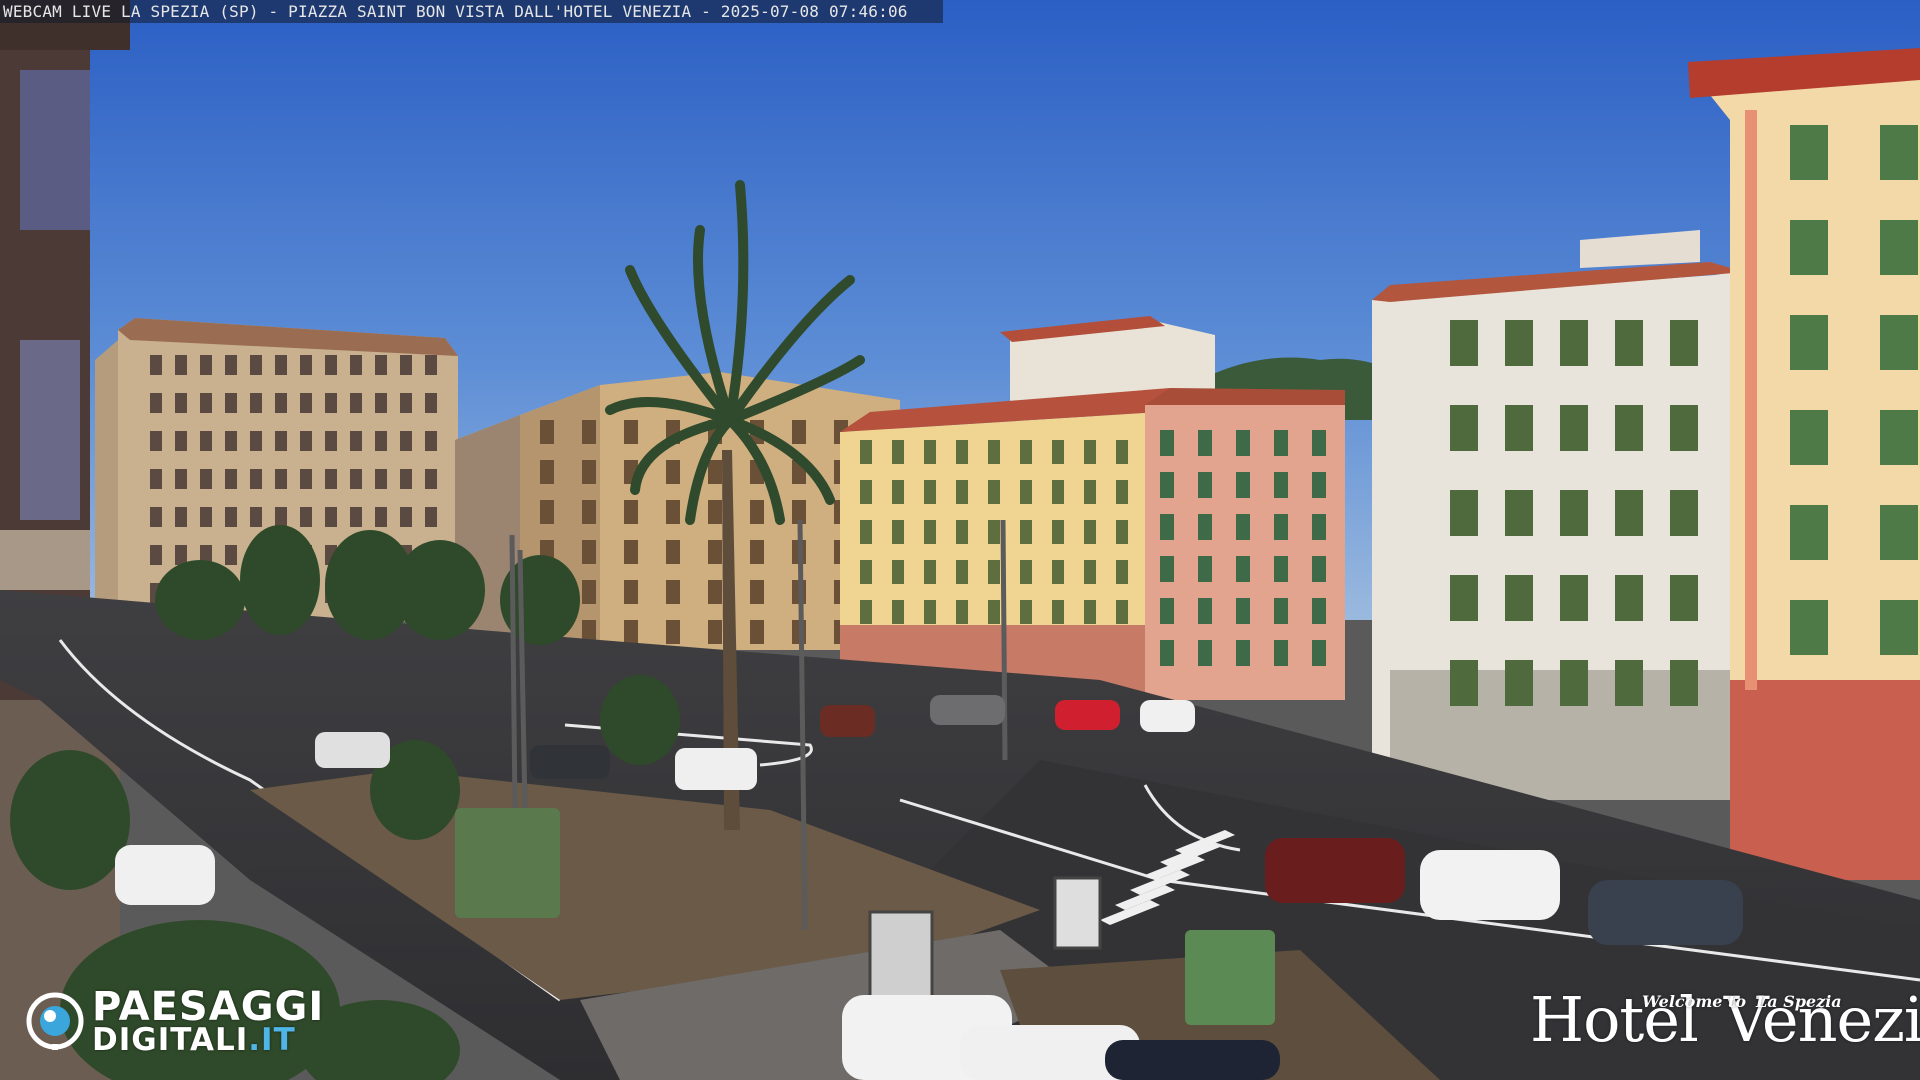  I want to click on logo-hotel-venezia: HotelVenezia Welcome to La Spezia, so click(1725, 1022).